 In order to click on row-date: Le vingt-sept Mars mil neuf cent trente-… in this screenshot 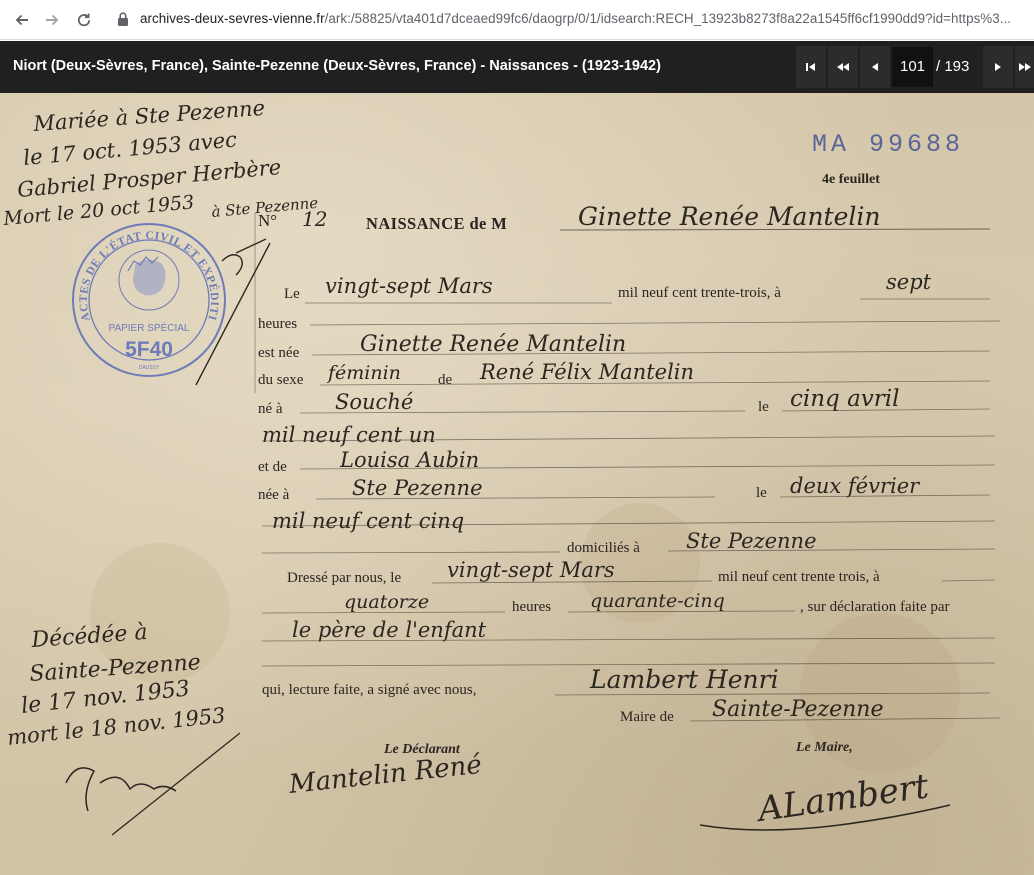, I will do `click(637, 287)`.